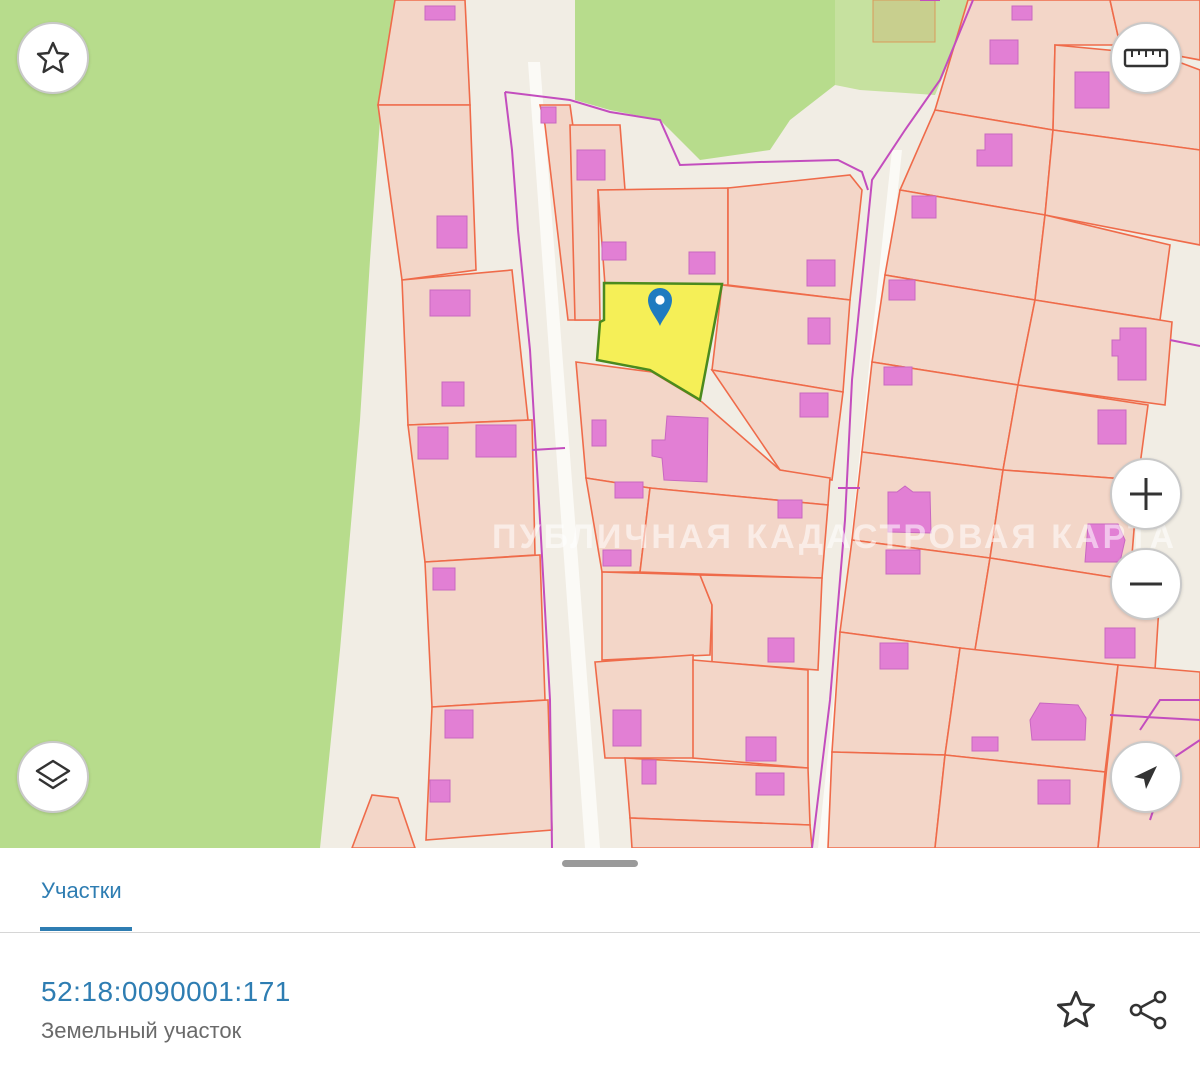 This screenshot has height=1080, width=1200. What do you see at coordinates (81, 891) in the screenshot?
I see `tab-parcels: Участки` at bounding box center [81, 891].